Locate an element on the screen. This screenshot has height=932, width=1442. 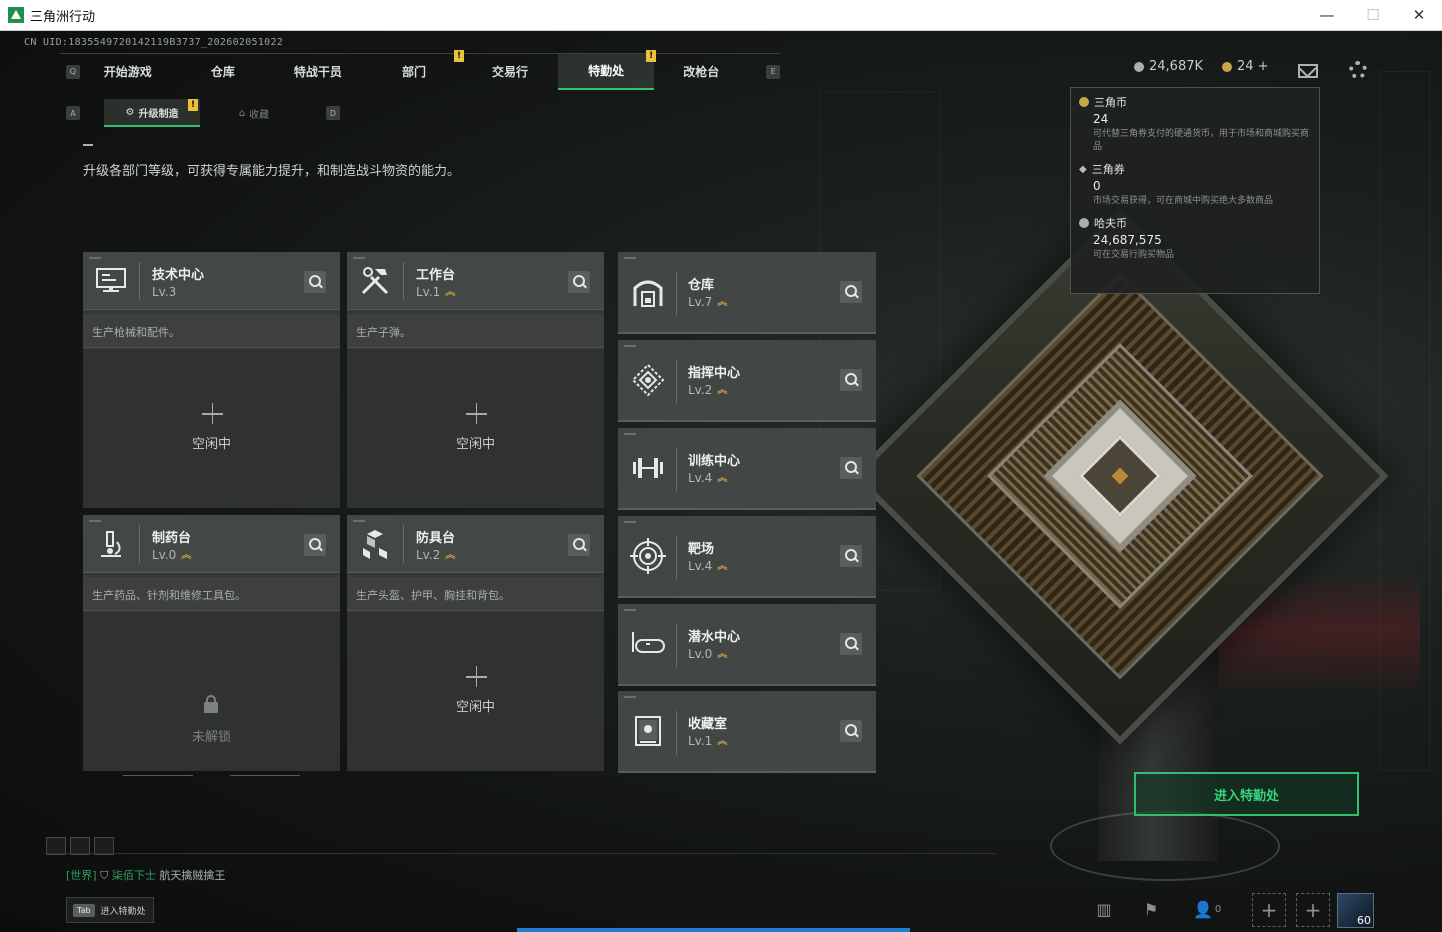
ticket-icon: ◆ is located at coordinates (1083, 169).